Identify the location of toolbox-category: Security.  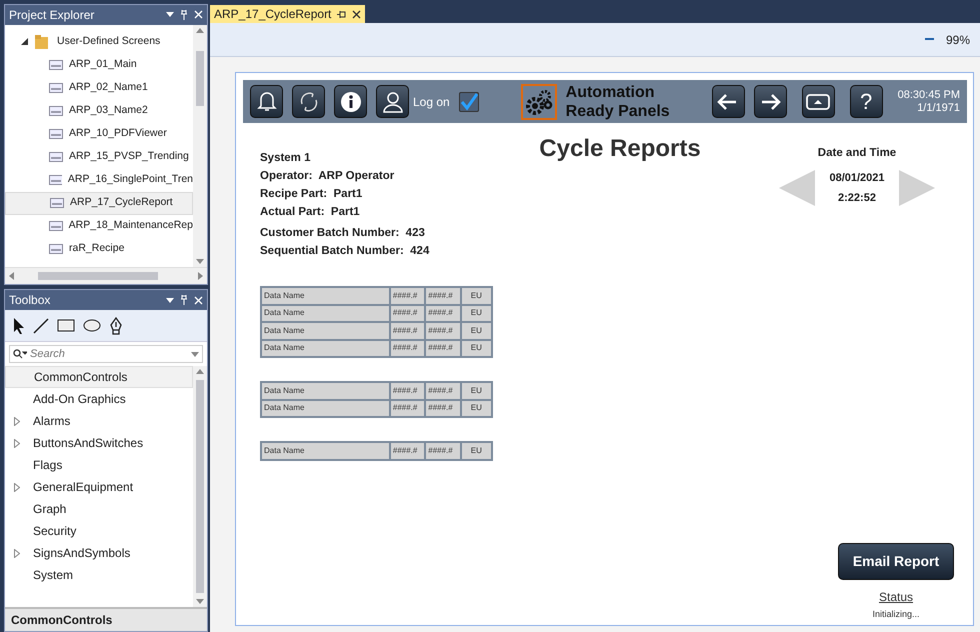
(99, 531).